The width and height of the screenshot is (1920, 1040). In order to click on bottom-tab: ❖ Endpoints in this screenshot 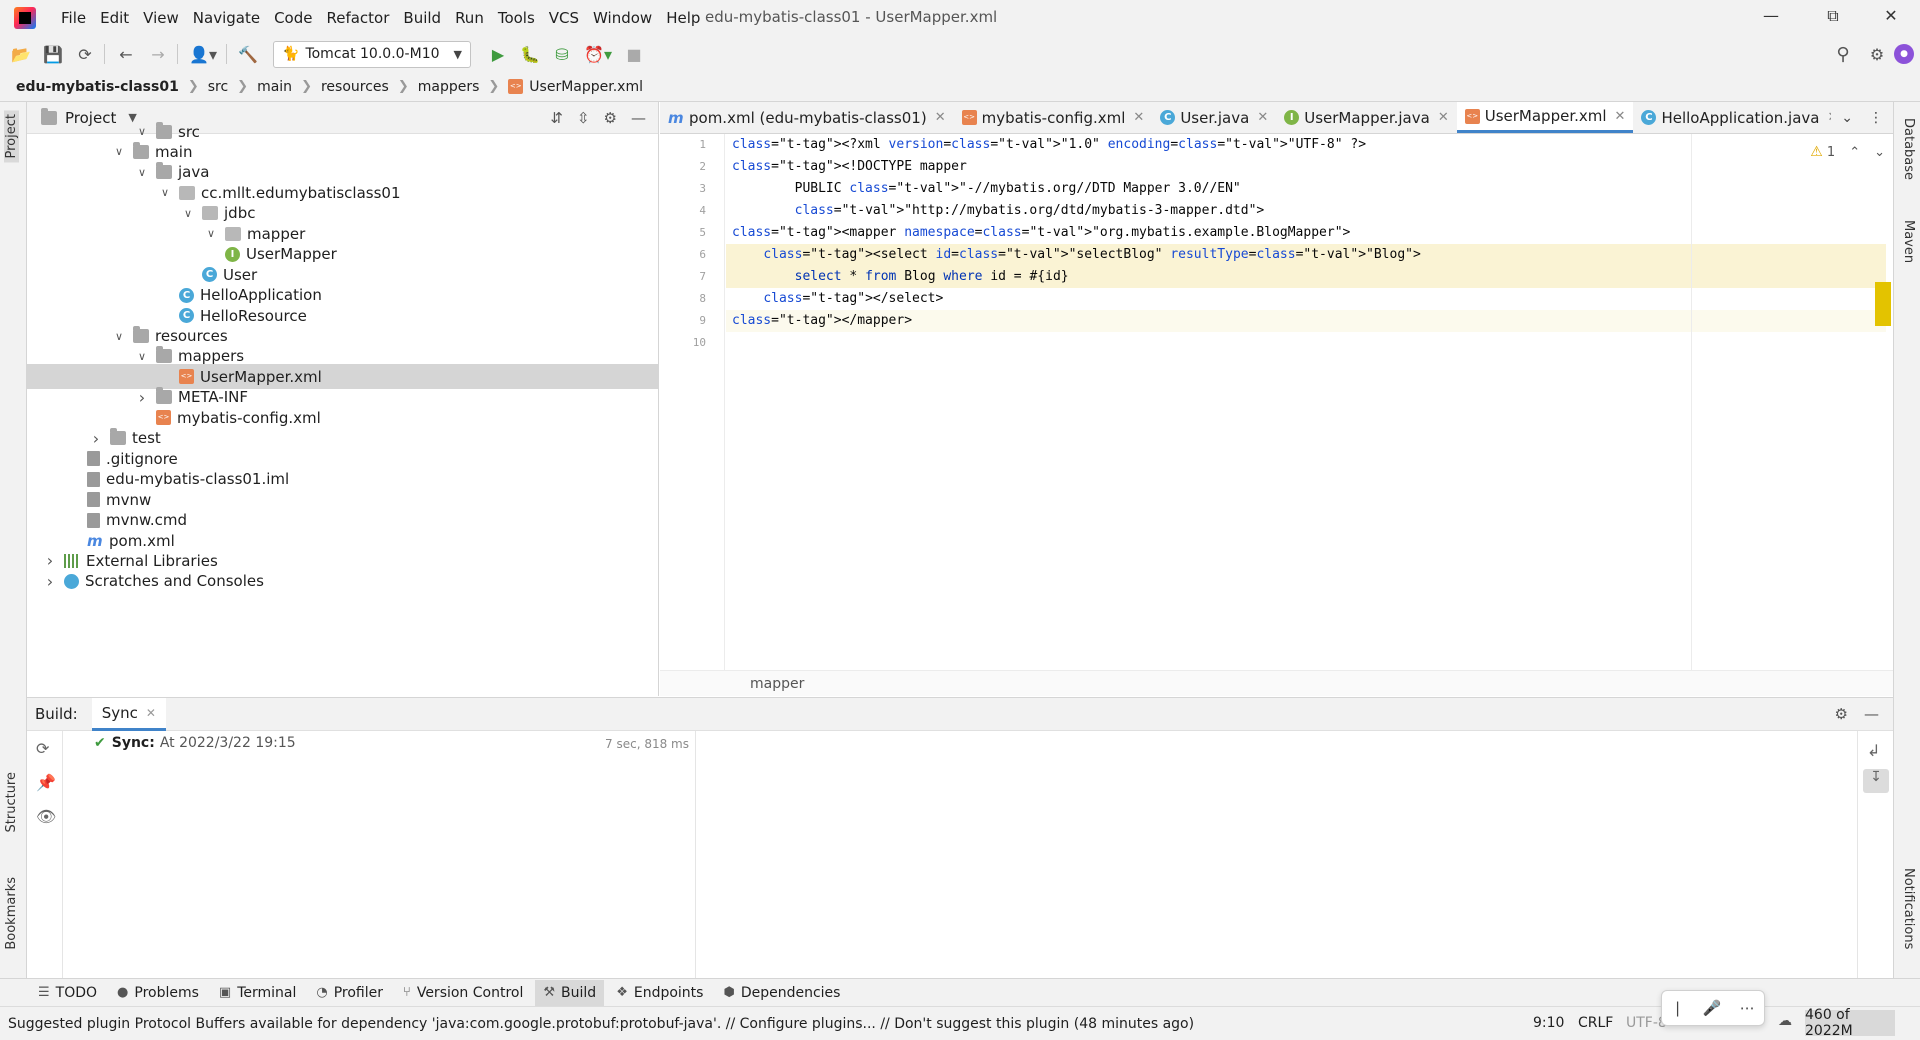, I will do `click(659, 993)`.